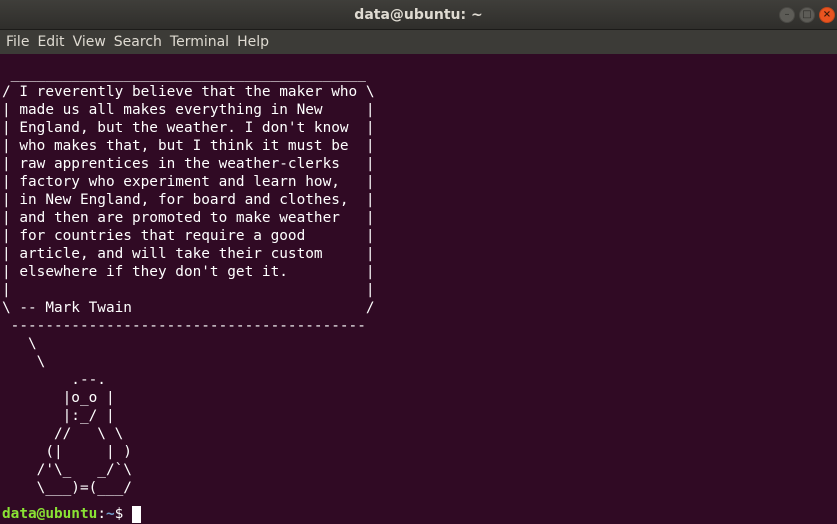  I want to click on maximize-icon: □, so click(807, 14).